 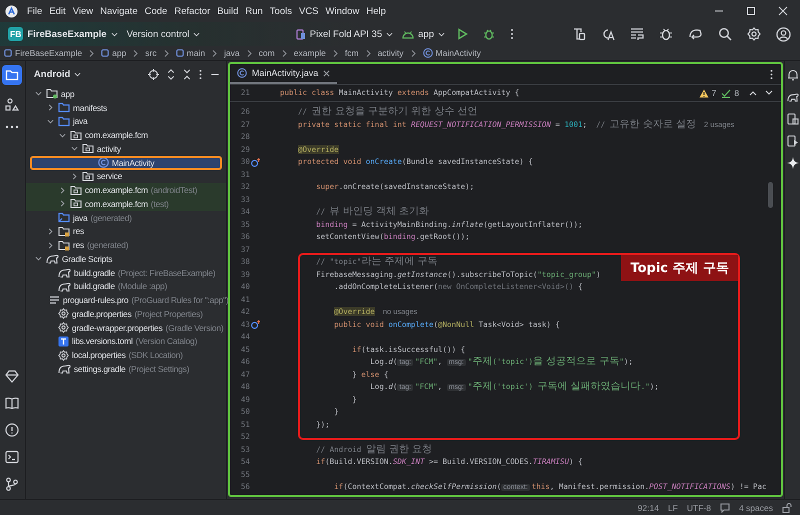 What do you see at coordinates (771, 195) in the screenshot?
I see `scrollbar-thumb` at bounding box center [771, 195].